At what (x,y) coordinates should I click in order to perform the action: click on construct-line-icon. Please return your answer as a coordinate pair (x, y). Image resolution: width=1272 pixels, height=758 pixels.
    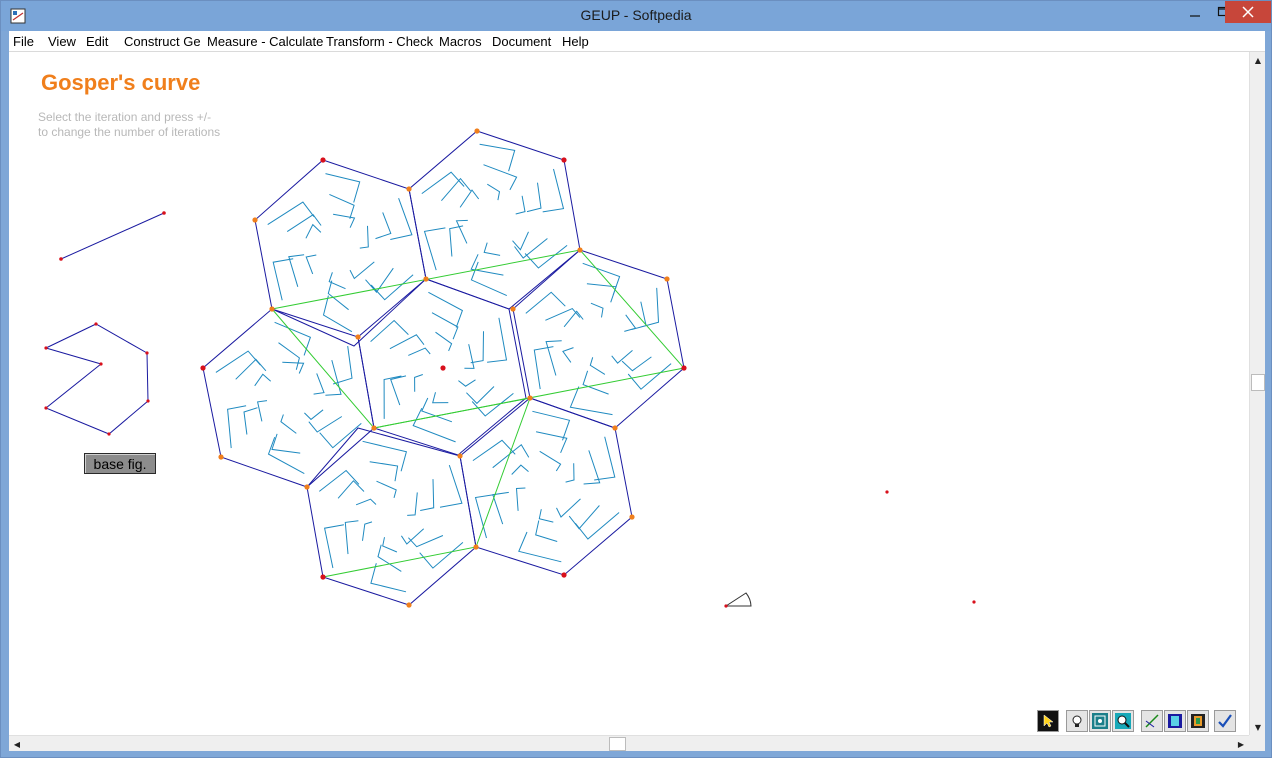
    Looking at the image, I should click on (1152, 721).